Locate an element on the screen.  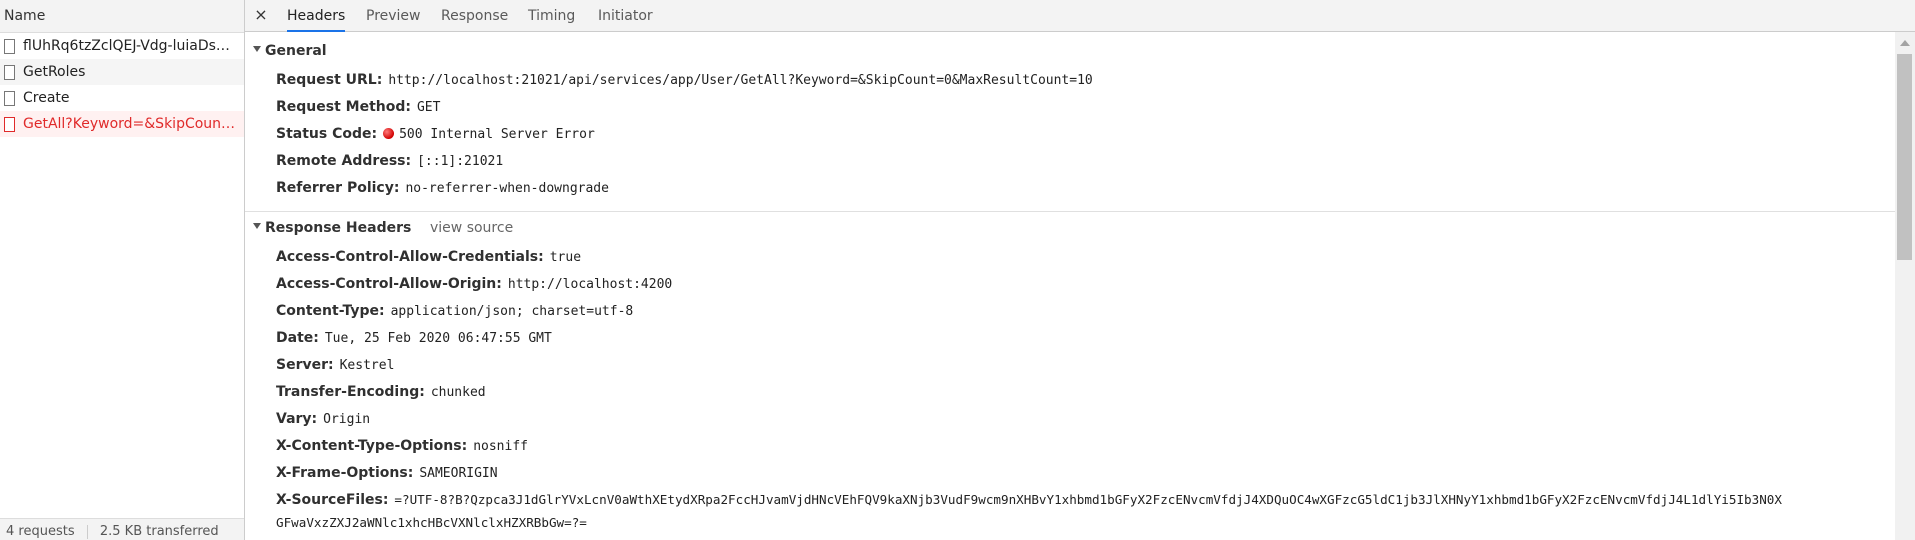
header-key: Transfer-Encoding: is located at coordinates (350, 392).